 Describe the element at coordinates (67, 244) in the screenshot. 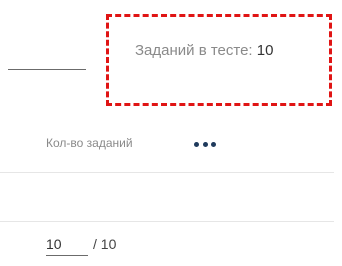

I see `task-count-input` at that location.